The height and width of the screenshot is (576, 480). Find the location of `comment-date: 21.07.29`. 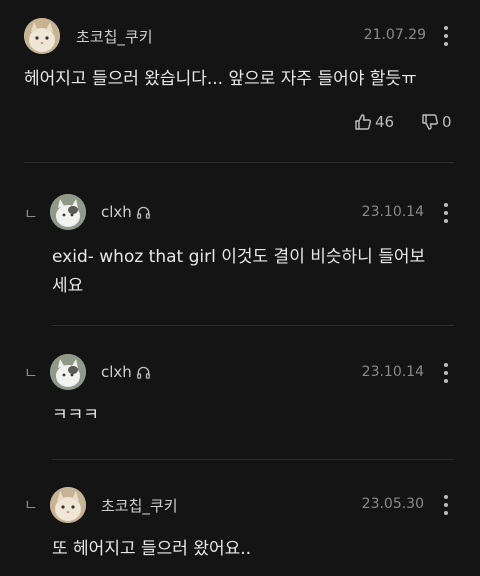

comment-date: 21.07.29 is located at coordinates (394, 35).